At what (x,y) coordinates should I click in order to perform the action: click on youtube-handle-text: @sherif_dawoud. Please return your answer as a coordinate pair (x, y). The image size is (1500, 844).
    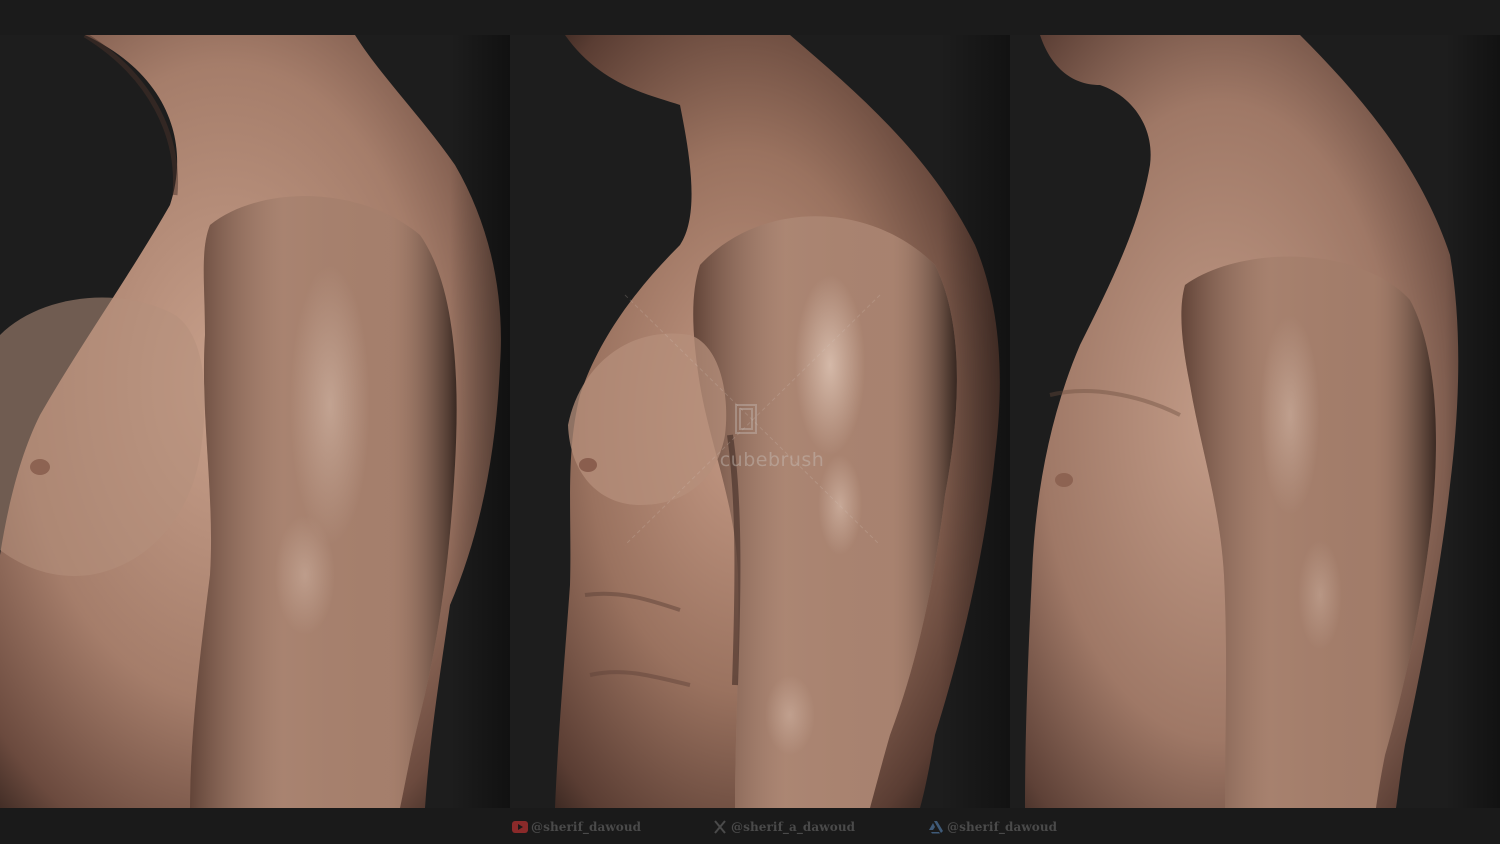
    Looking at the image, I should click on (586, 827).